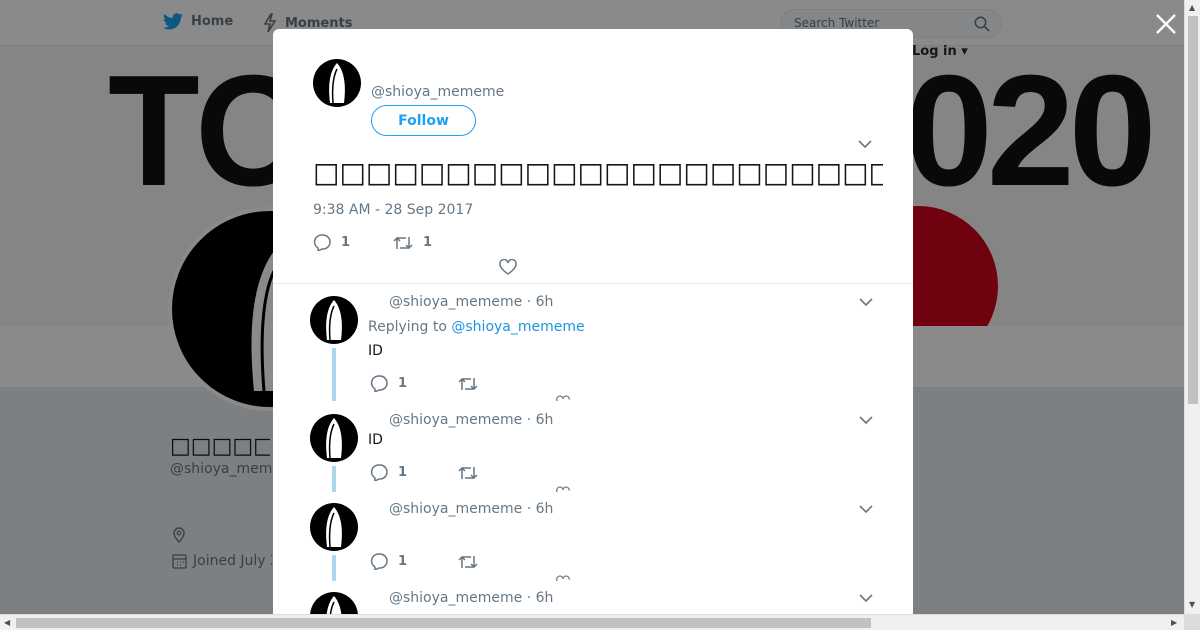 This screenshot has width=1200, height=630. Describe the element at coordinates (393, 210) in the screenshot. I see `tweet-timestamp: 9:38 AM - 28 Sep 2017` at that location.